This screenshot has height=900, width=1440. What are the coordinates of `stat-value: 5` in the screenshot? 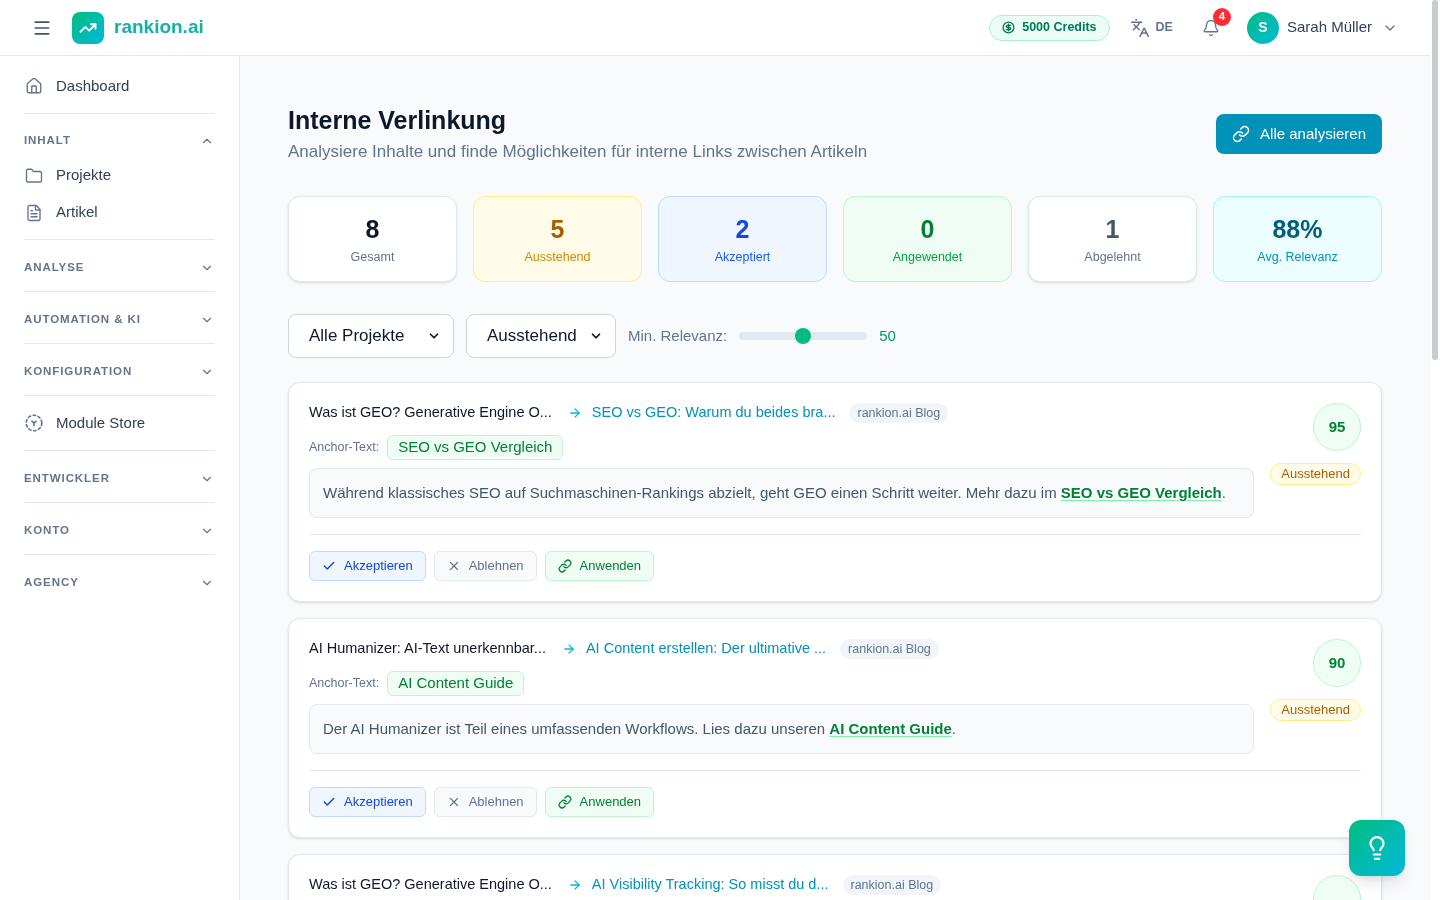 It's located at (557, 229).